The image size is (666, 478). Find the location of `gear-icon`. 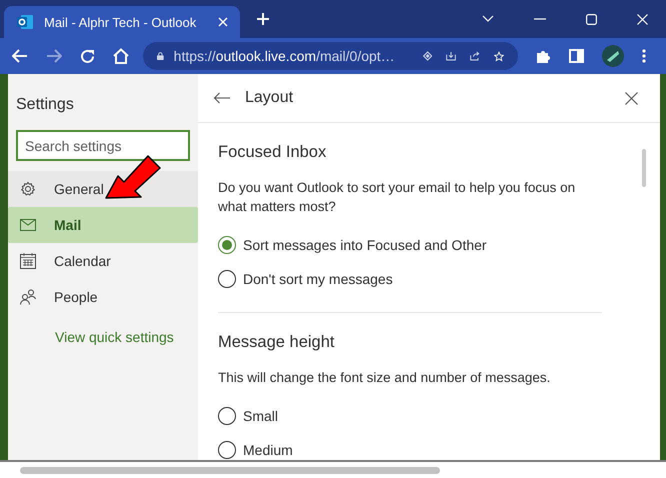

gear-icon is located at coordinates (28, 189).